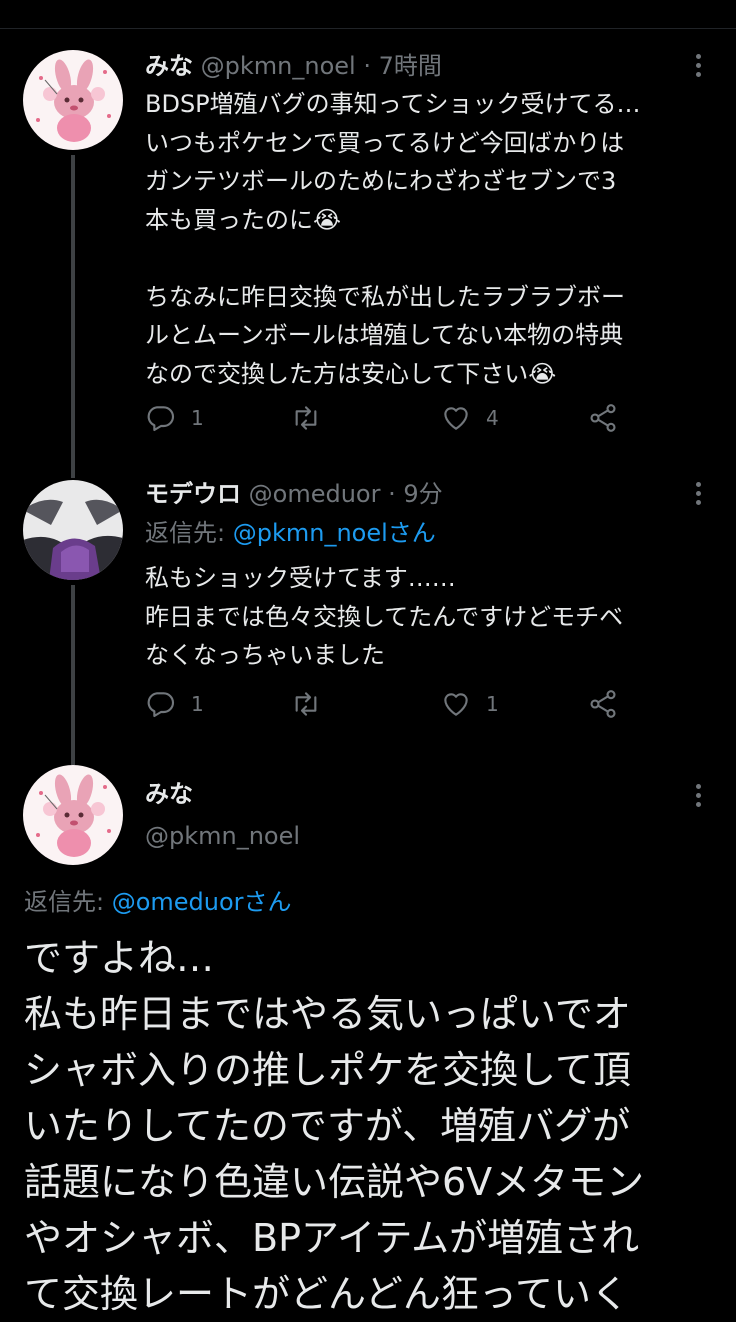  I want to click on reply-context: 返信先: @pkmn_noelさん, so click(290, 533).